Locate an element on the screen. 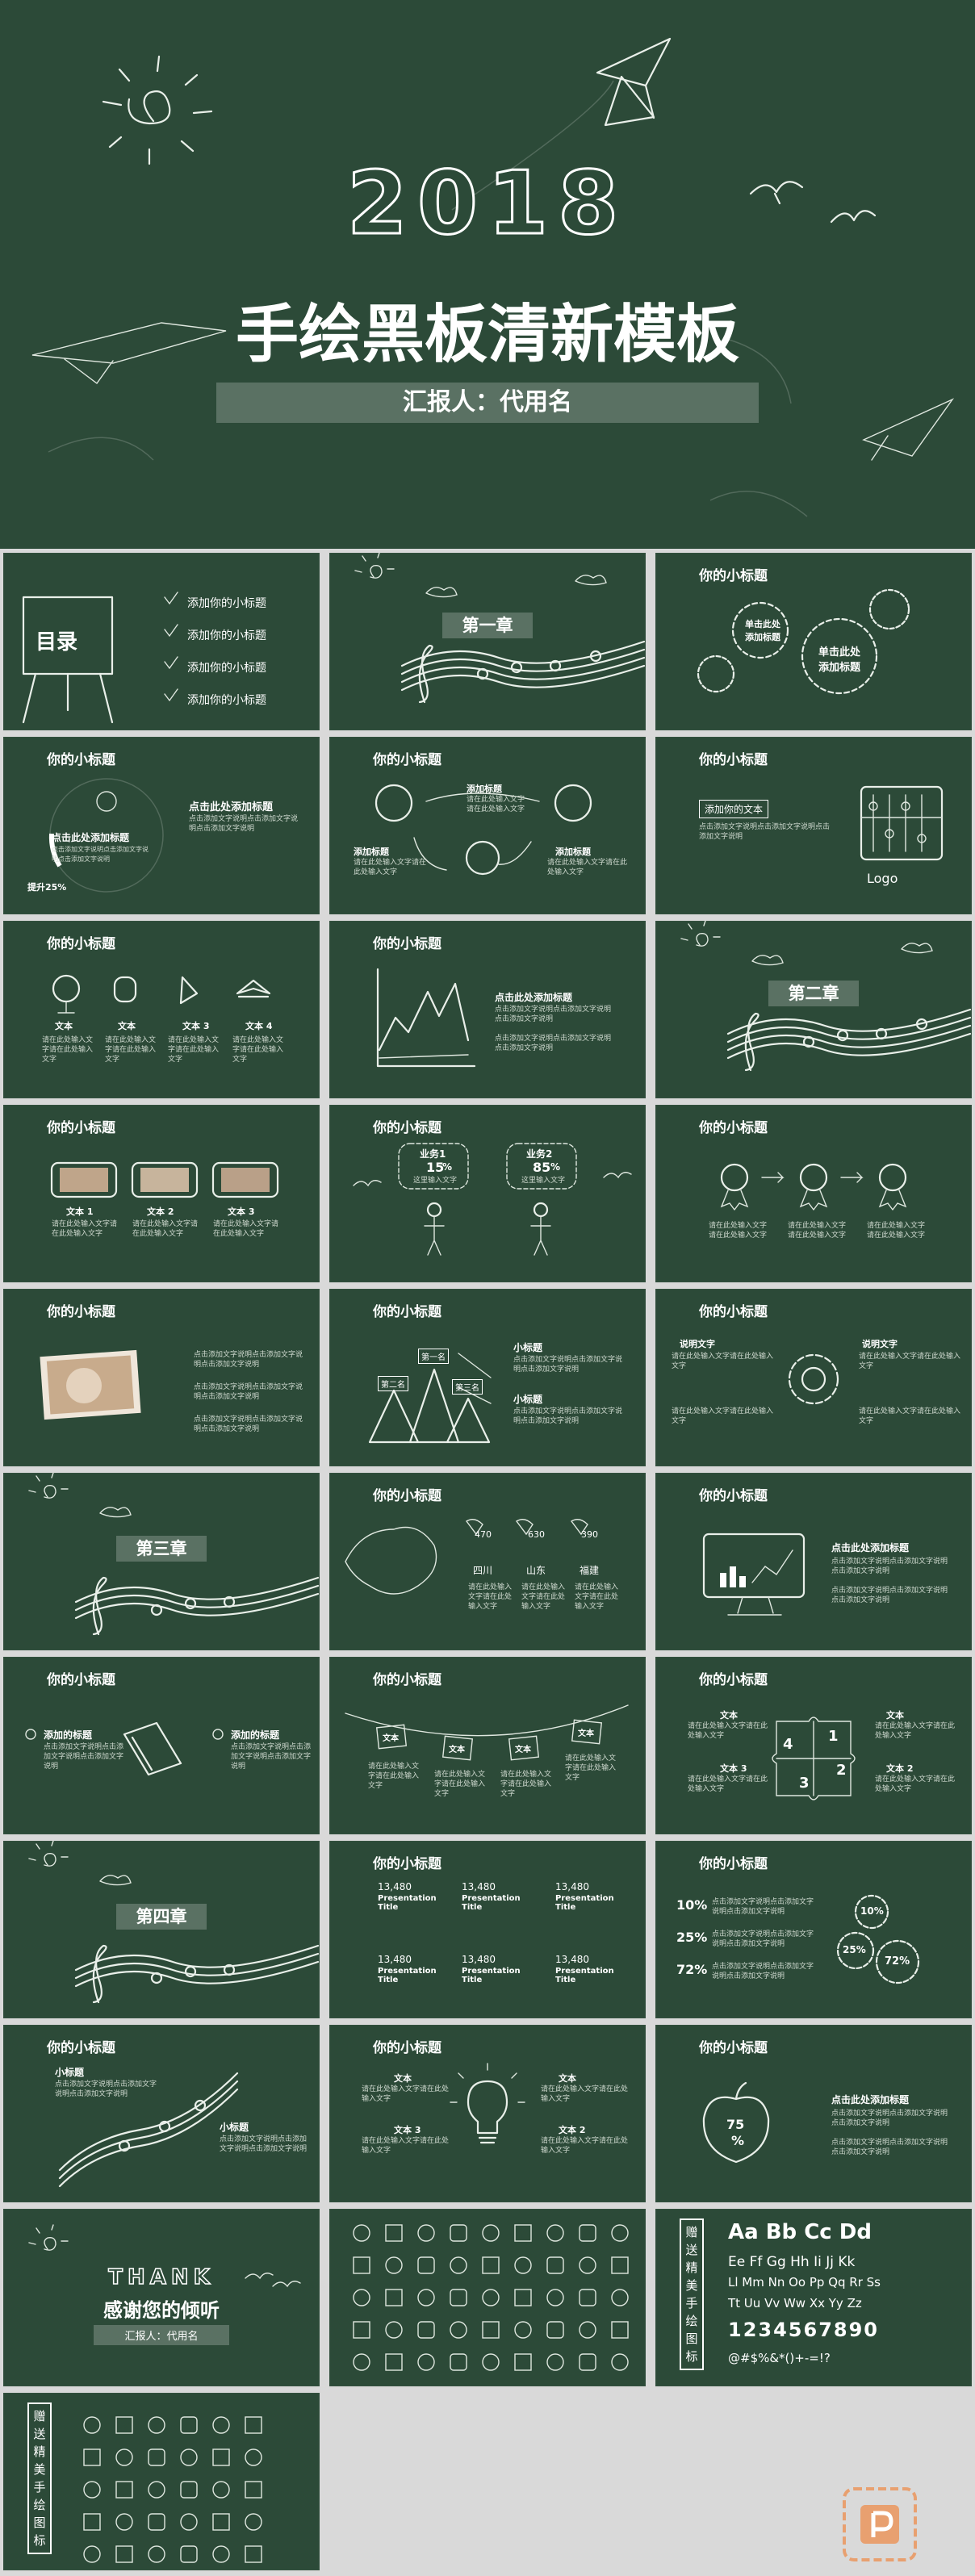 The height and width of the screenshot is (2576, 975). slide-icon-sheet-2: 赠送精美手绘图标 is located at coordinates (161, 2481).